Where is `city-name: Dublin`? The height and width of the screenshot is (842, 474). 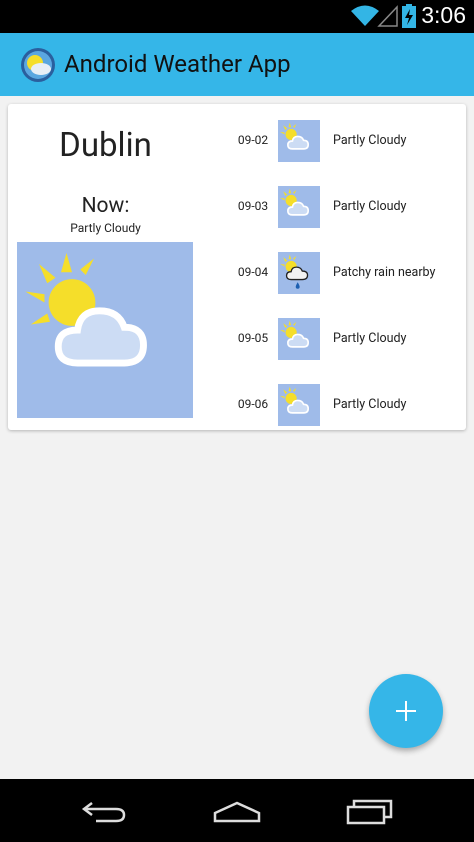
city-name: Dublin is located at coordinates (105, 145).